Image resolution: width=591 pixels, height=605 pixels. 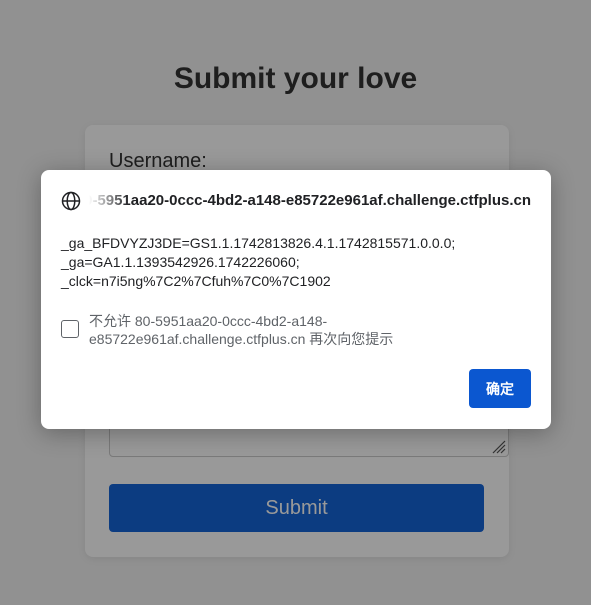 I want to click on message-line: _clck=n7i5ng%7C2%7Cfuh%7C0%7C1902, so click(x=196, y=281).